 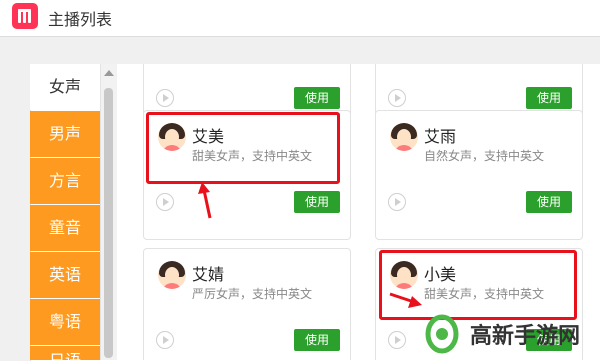 What do you see at coordinates (484, 156) in the screenshot?
I see `voice-description: 自然女声，支持中英文` at bounding box center [484, 156].